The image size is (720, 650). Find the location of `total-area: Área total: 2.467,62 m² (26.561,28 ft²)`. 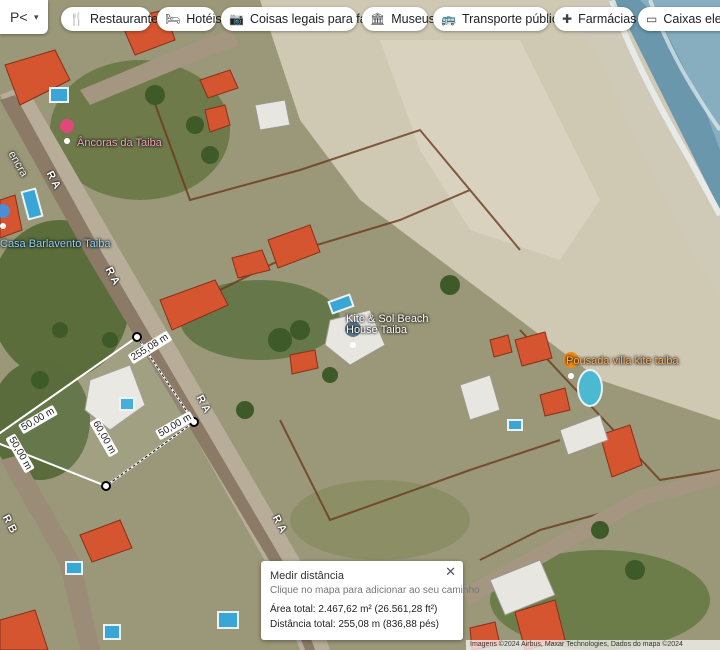

total-area: Área total: 2.467,62 m² (26.561,28 ft²) is located at coordinates (354, 609).